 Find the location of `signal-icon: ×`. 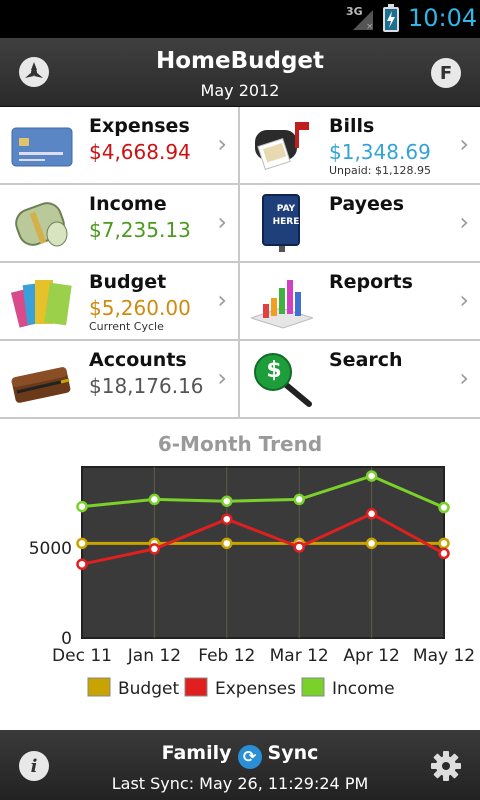

signal-icon: × is located at coordinates (363, 20).